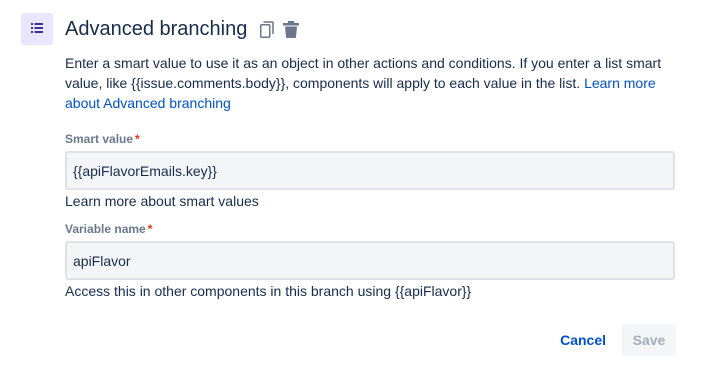 Image resolution: width=716 pixels, height=371 pixels. Describe the element at coordinates (267, 29) in the screenshot. I see `copy-icon` at that location.